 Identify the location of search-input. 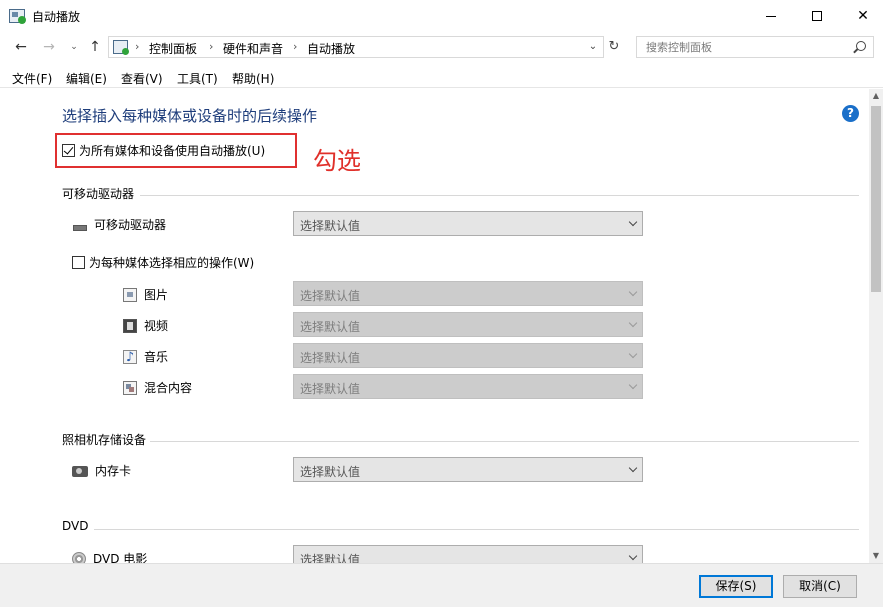
(742, 47).